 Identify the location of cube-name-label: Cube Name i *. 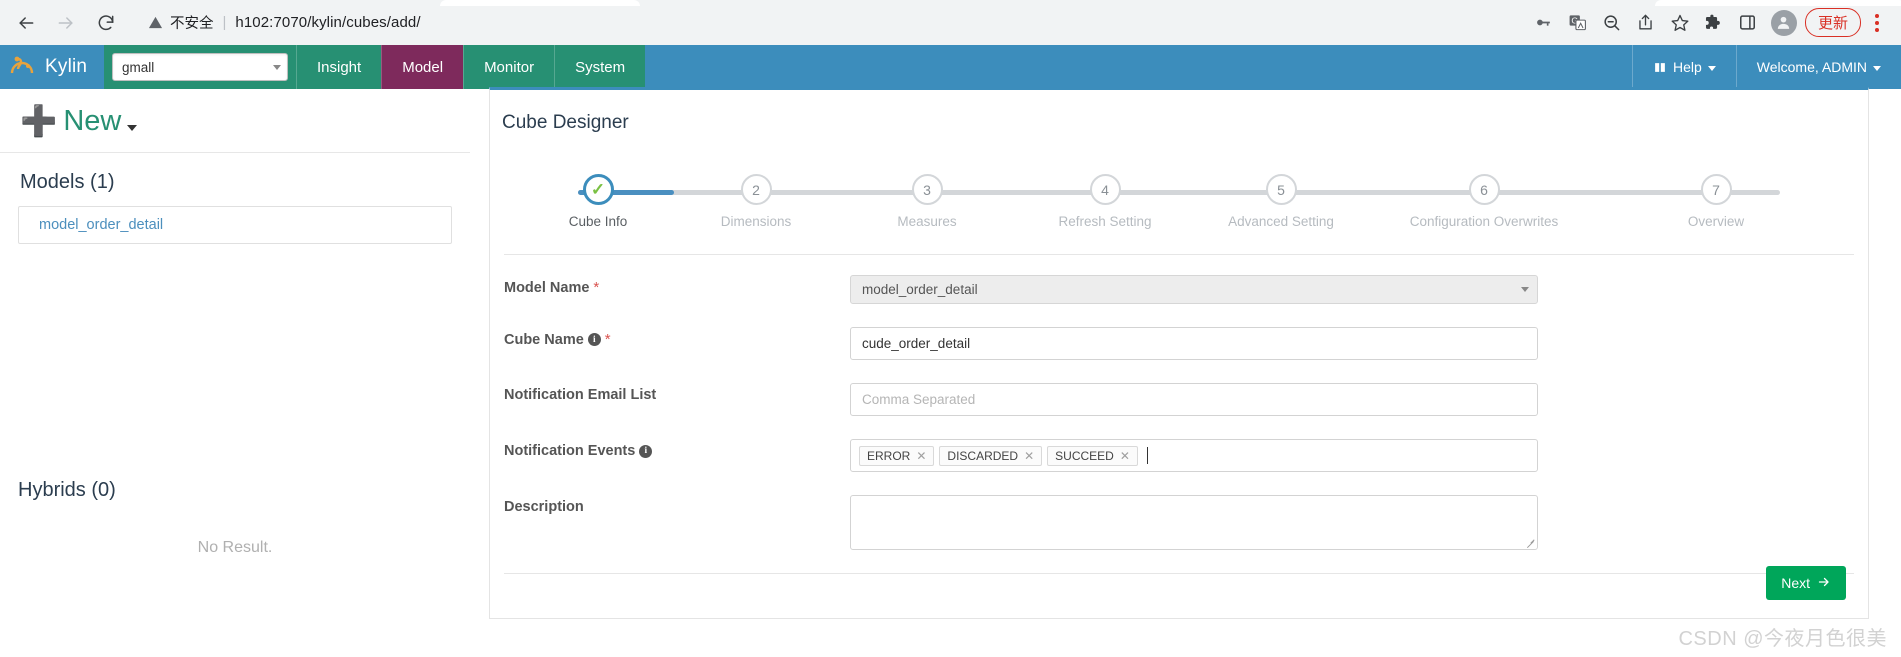
(670, 337).